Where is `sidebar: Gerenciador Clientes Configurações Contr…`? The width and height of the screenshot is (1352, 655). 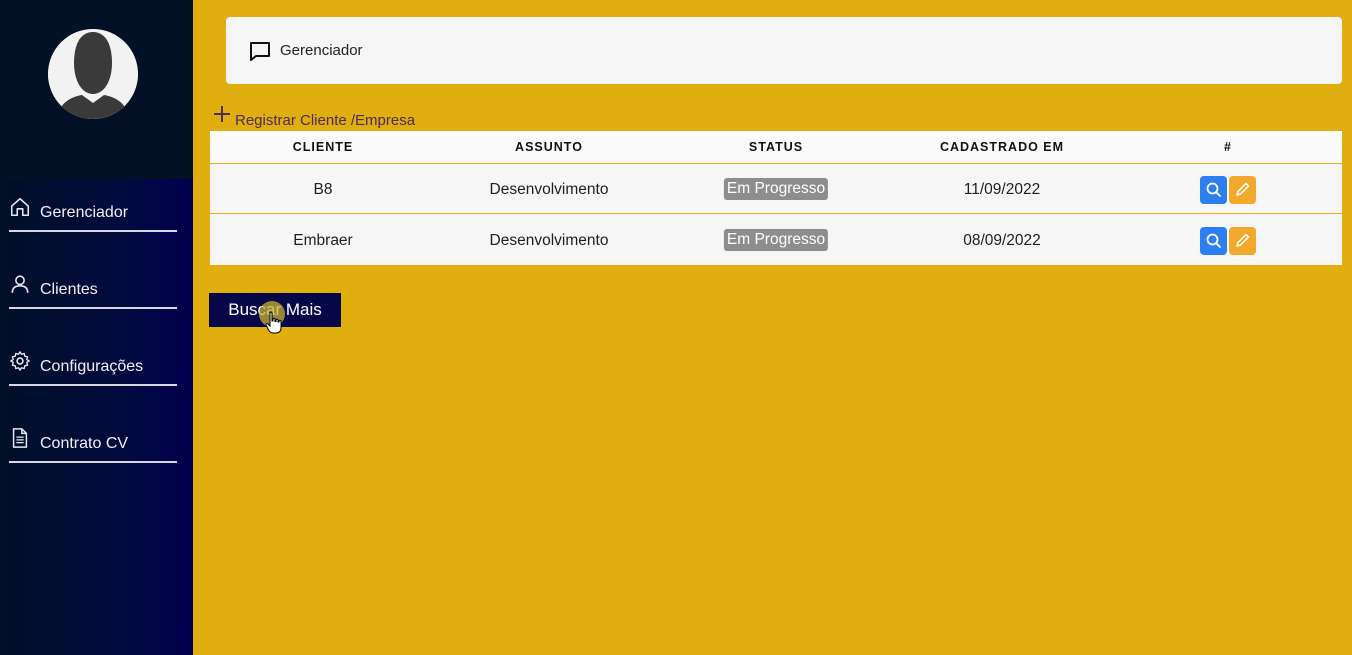 sidebar: Gerenciador Clientes Configurações Contr… is located at coordinates (96, 327).